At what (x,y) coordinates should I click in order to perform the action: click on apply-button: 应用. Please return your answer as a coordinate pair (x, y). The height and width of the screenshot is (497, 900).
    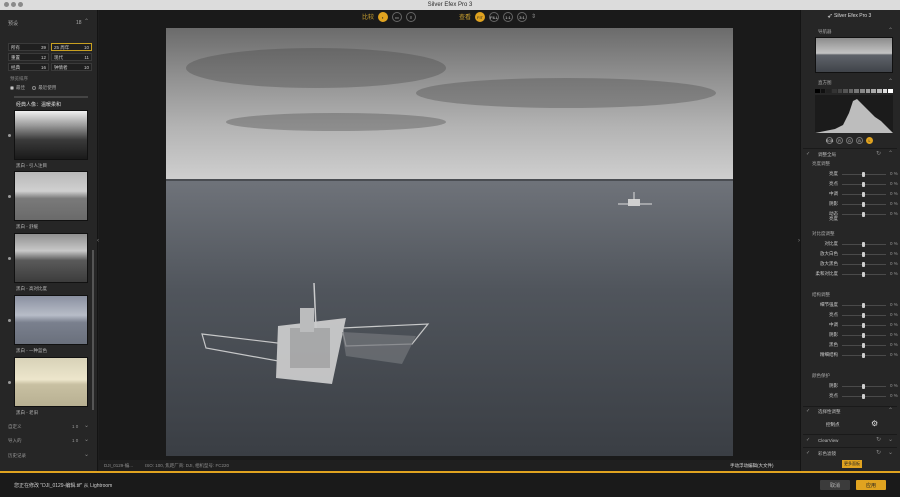
    Looking at the image, I should click on (871, 485).